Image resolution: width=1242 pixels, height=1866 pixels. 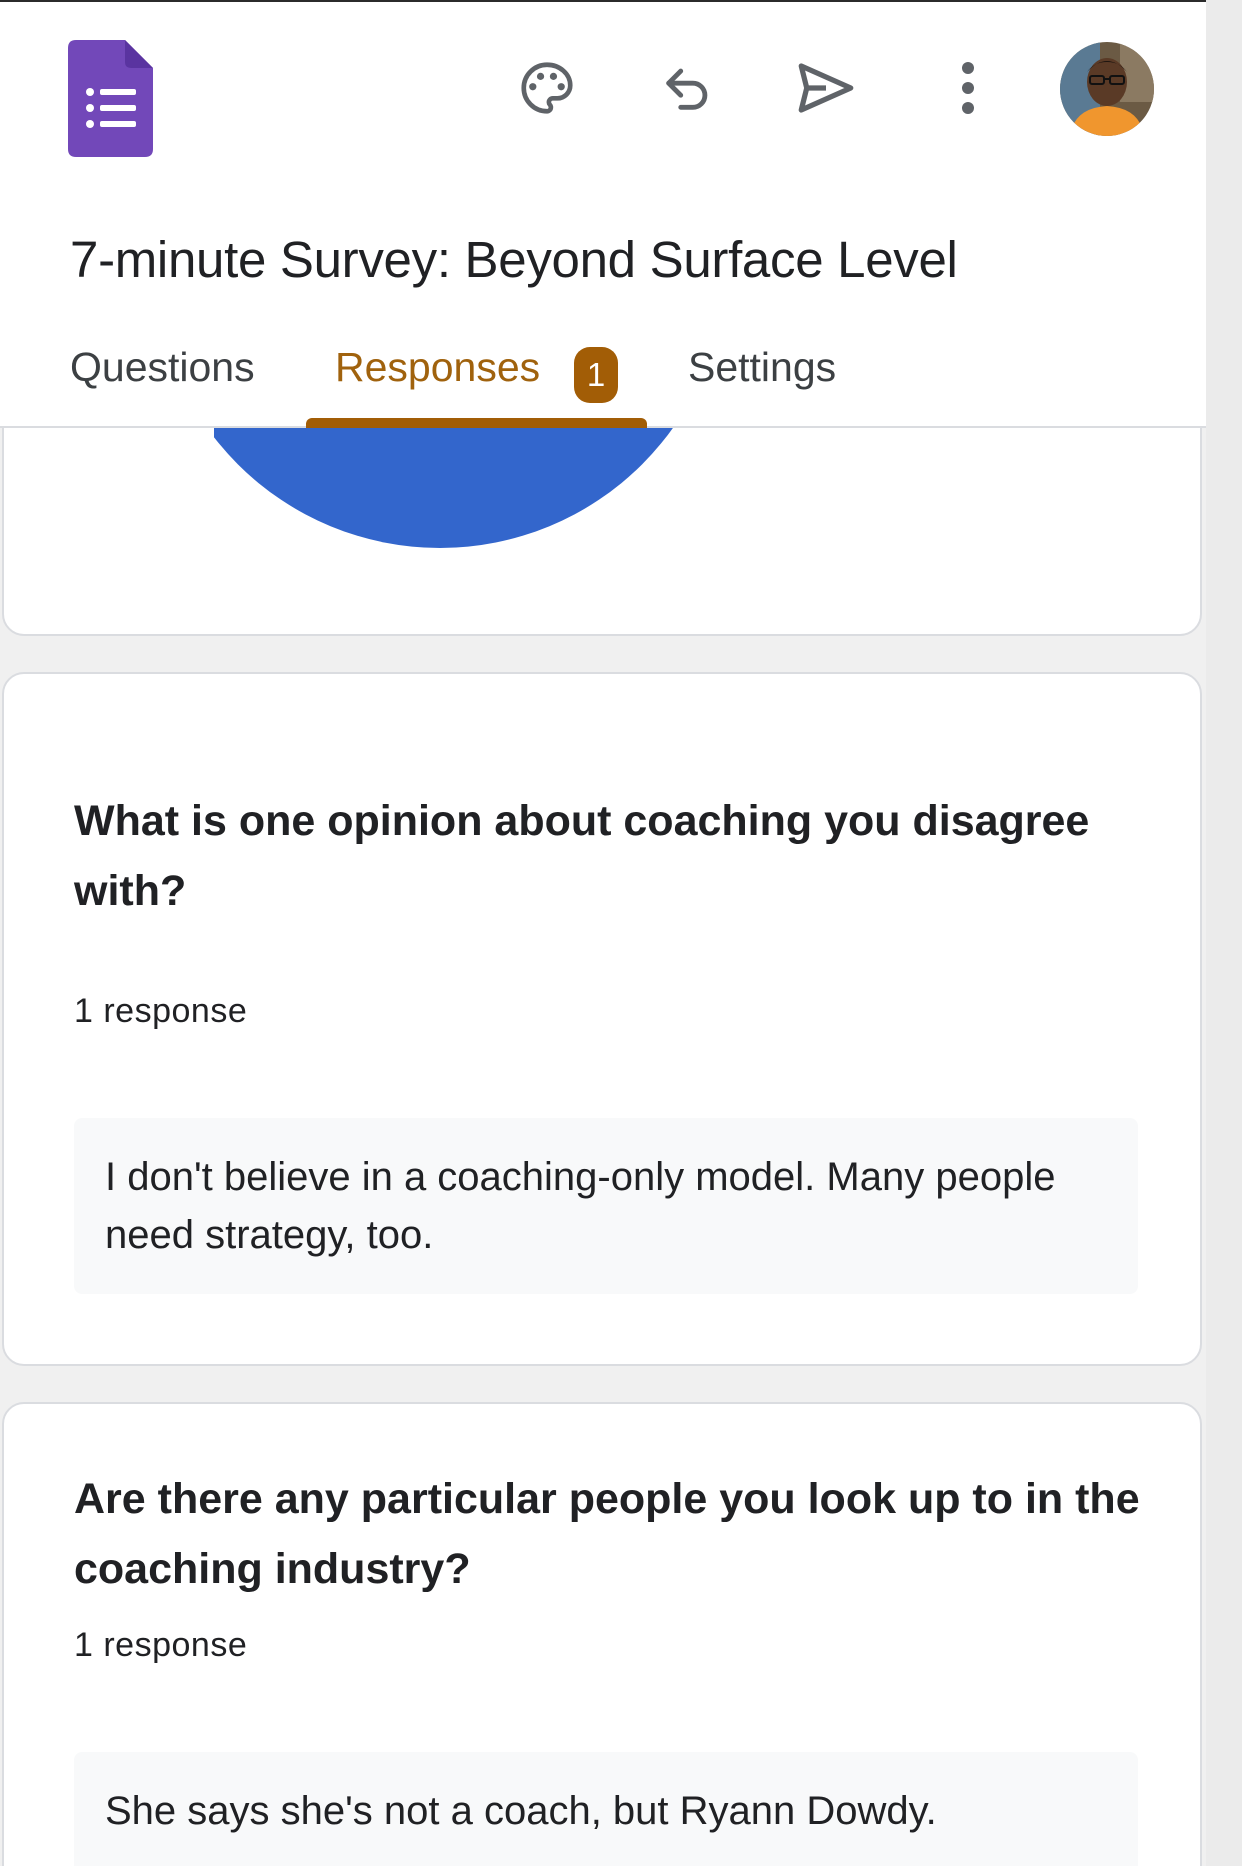 I want to click on send-icon, so click(x=826, y=88).